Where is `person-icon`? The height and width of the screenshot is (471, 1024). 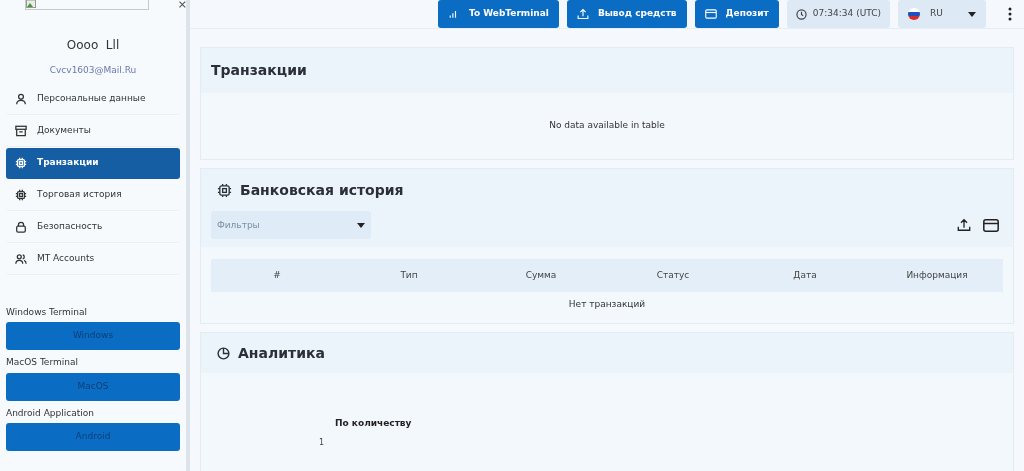 person-icon is located at coordinates (21, 98).